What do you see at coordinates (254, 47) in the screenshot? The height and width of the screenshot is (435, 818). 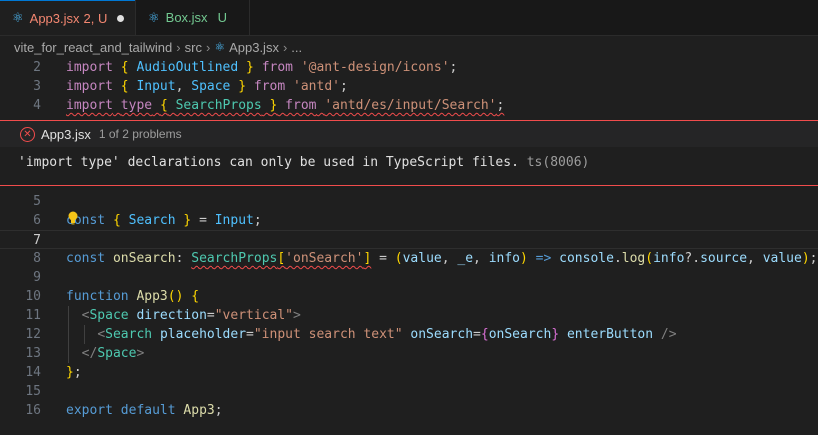 I see `breadcrumb-file: App3.jsx` at bounding box center [254, 47].